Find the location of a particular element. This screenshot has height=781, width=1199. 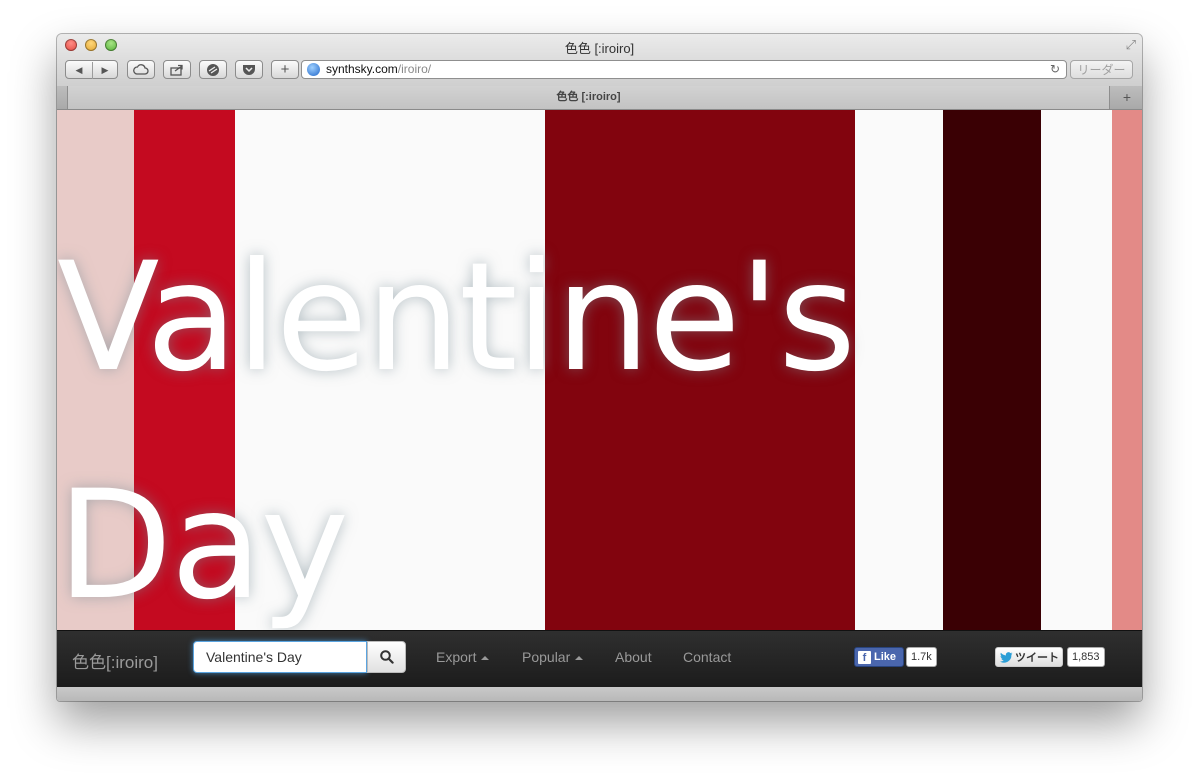

search-input is located at coordinates (280, 657).